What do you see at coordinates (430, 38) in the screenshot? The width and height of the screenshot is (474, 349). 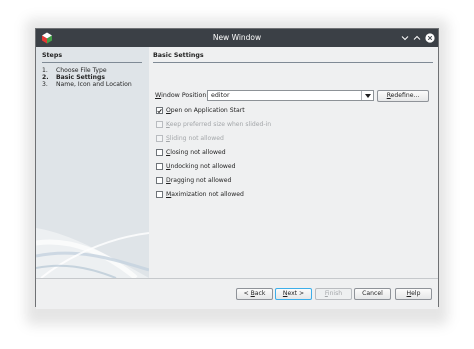 I see `close-icon` at bounding box center [430, 38].